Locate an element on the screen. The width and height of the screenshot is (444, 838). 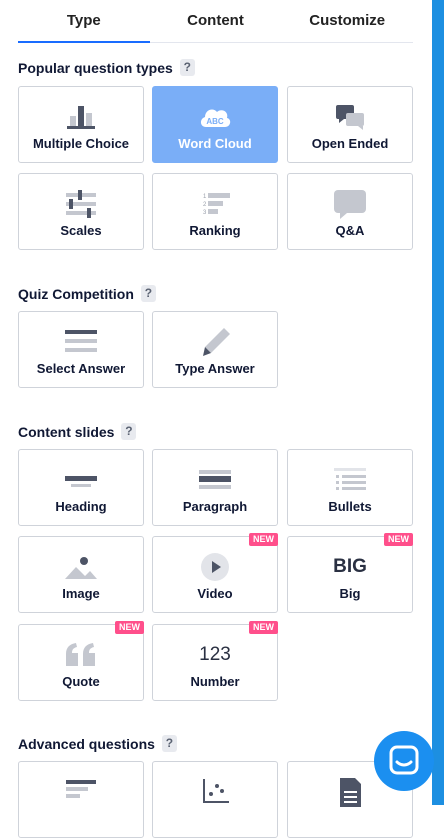
bullets-icon is located at coordinates (350, 480).